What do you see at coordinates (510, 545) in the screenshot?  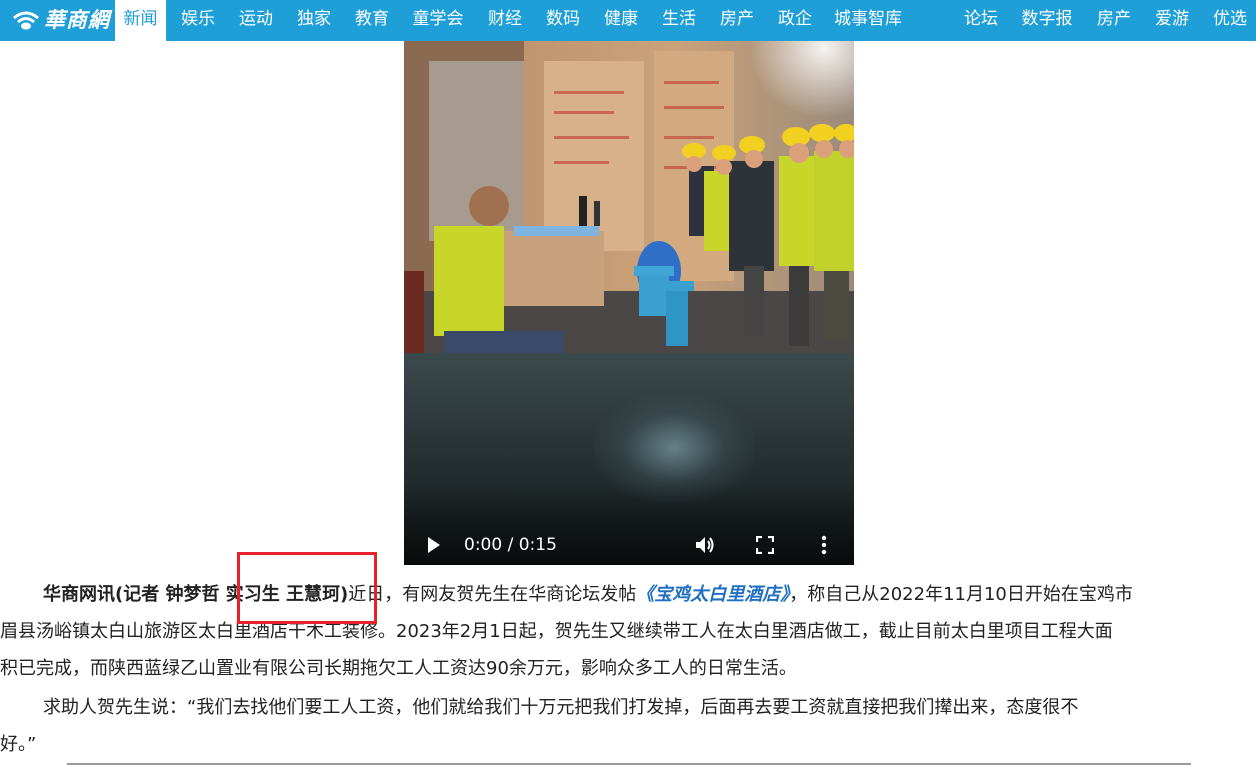 I see `video-time: 0:00 / 0:15` at bounding box center [510, 545].